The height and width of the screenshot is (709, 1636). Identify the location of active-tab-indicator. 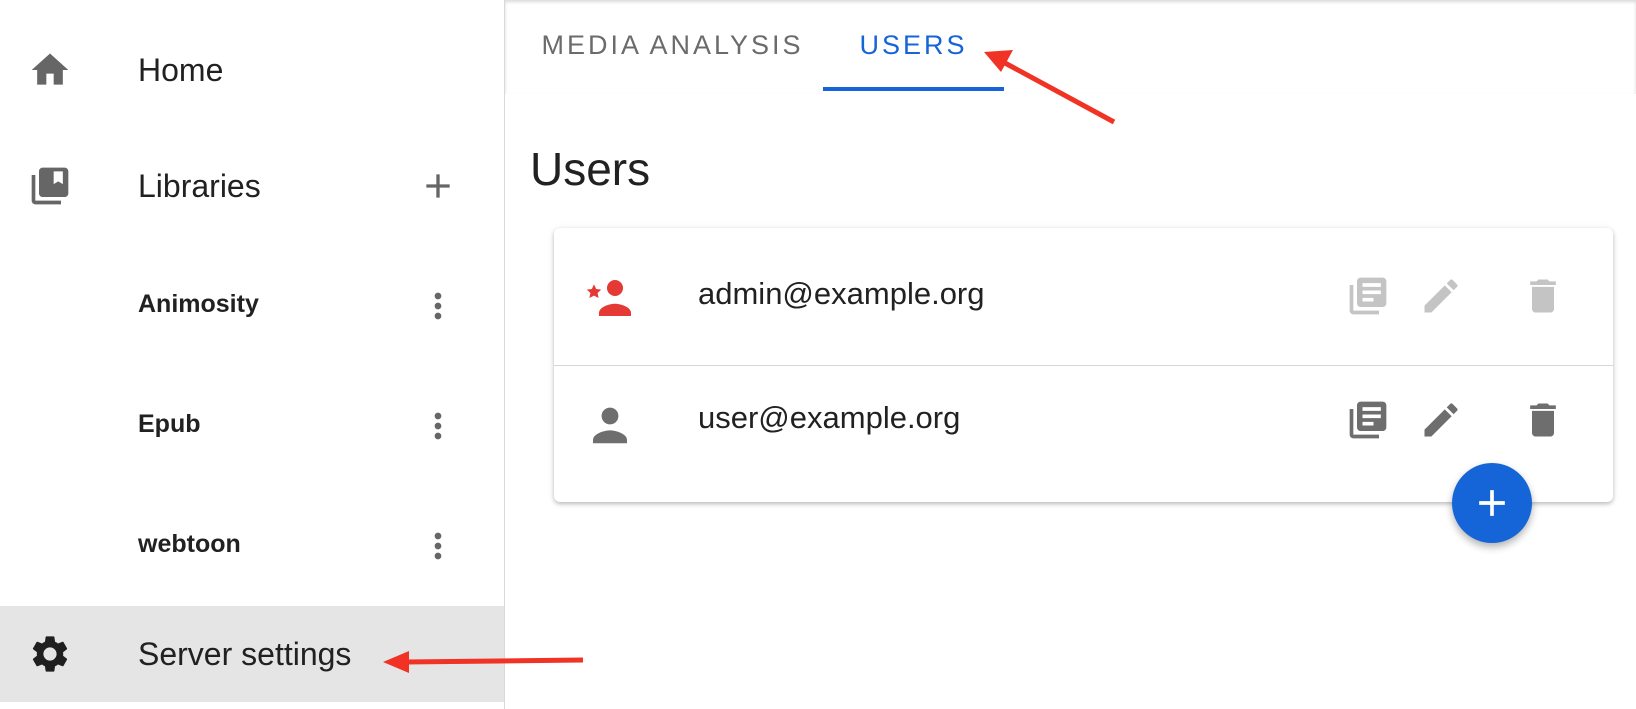
(913, 89).